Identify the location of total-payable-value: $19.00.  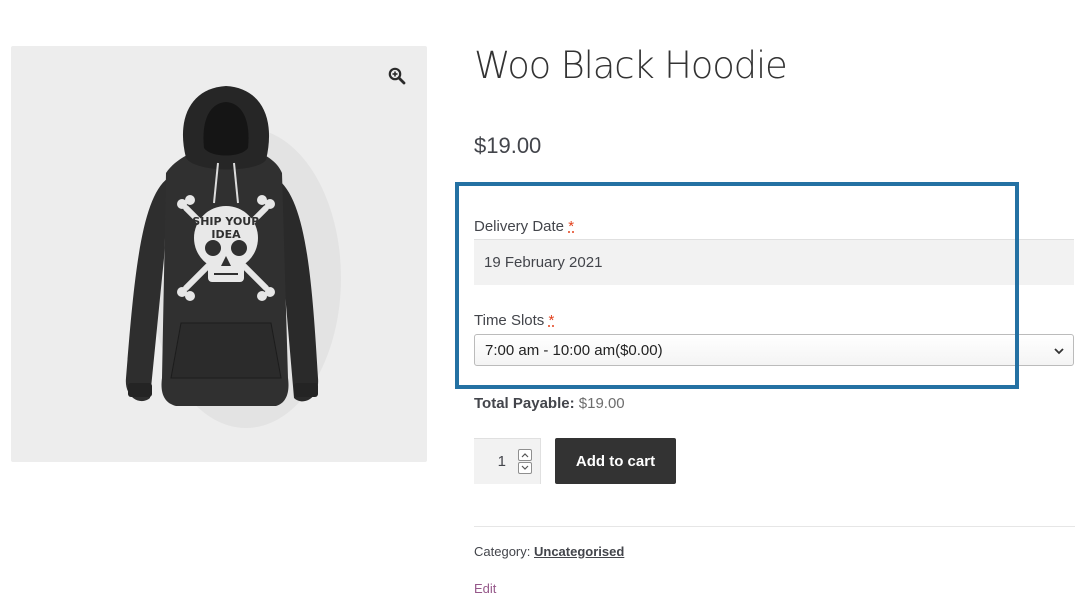
(601, 403).